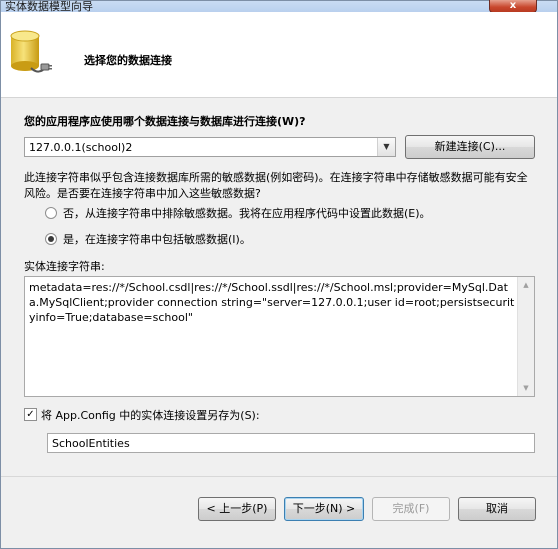 This screenshot has width=558, height=549. What do you see at coordinates (150, 415) in the screenshot?
I see `save-config-label: 将 App.Config 中的实体连接设置另存为(S):` at bounding box center [150, 415].